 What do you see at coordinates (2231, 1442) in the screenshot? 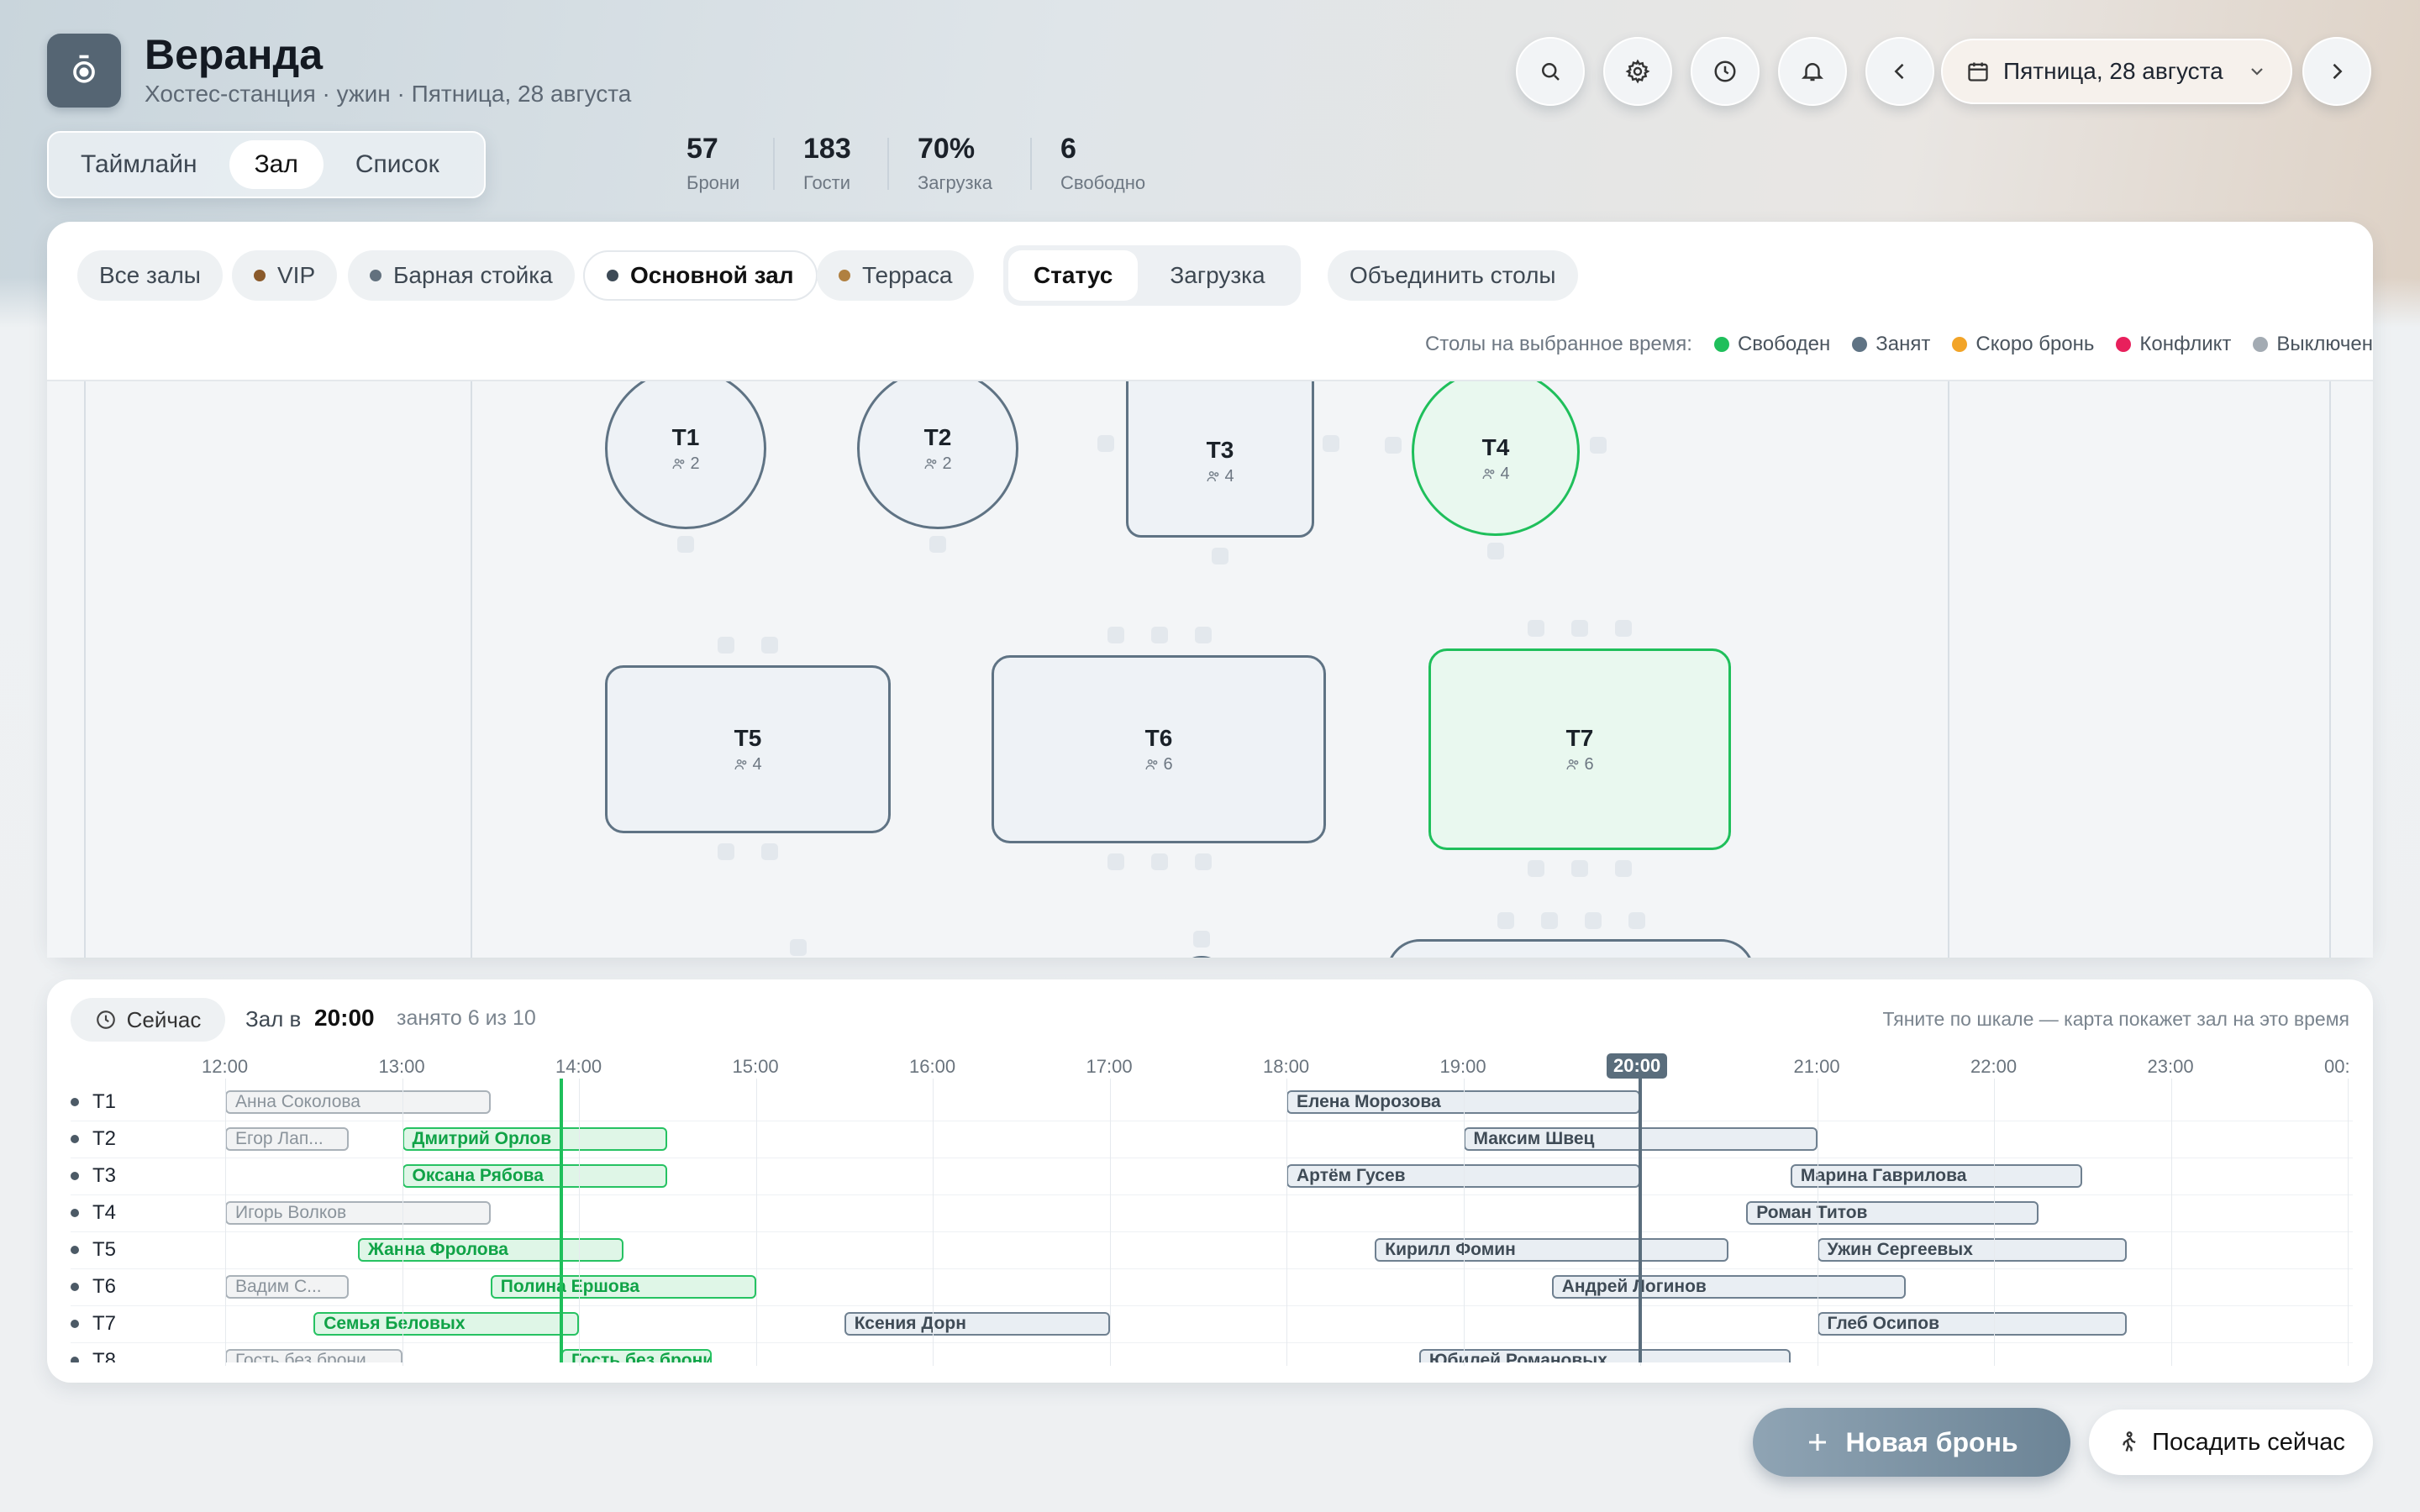
I see `seat-now-button: Посадить сейчас` at bounding box center [2231, 1442].